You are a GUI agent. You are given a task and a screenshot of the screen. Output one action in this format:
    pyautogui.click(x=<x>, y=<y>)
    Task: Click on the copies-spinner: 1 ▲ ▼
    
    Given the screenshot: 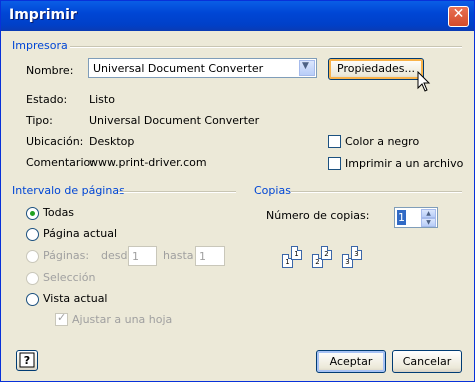 What is the action you would take?
    pyautogui.click(x=416, y=217)
    